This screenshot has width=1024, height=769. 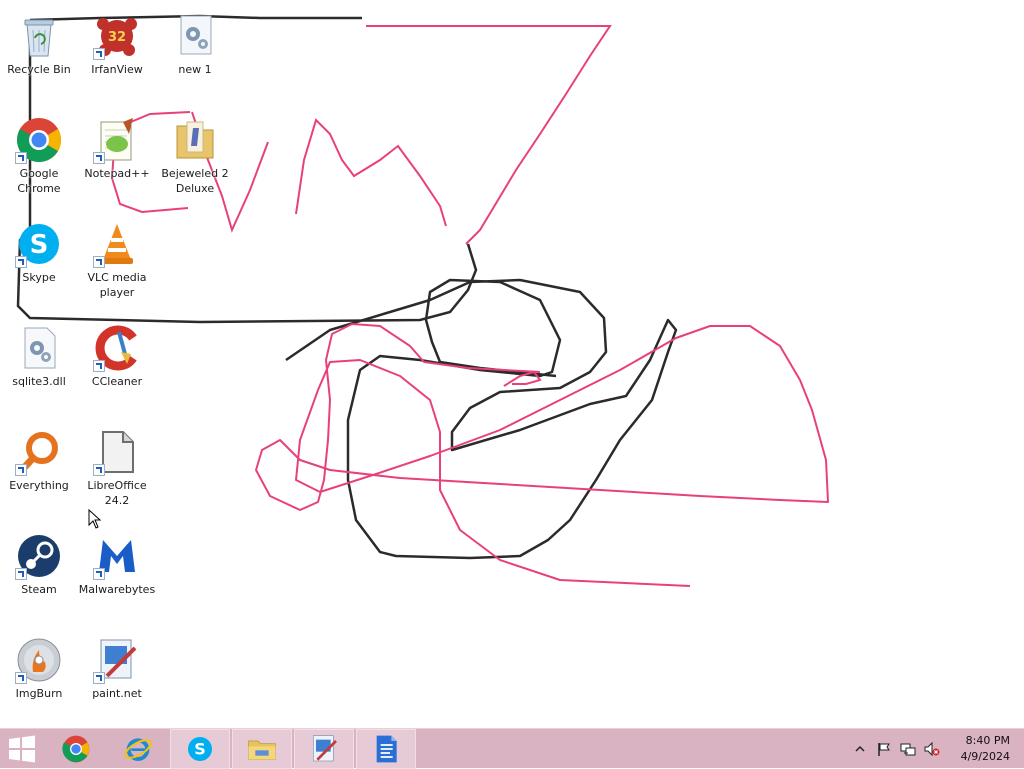 I want to click on taskbar-skype-button: S, so click(x=200, y=749).